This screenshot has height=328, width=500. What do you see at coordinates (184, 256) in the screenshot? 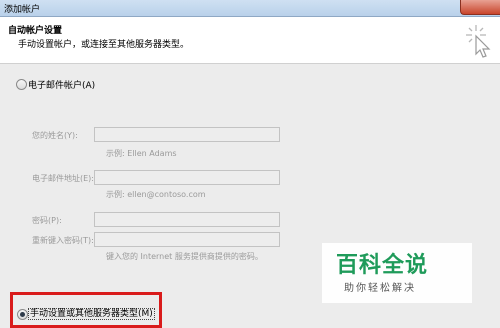
I see `password-hint: 键入您的 Internet 服务提供商提供的密码。` at bounding box center [184, 256].